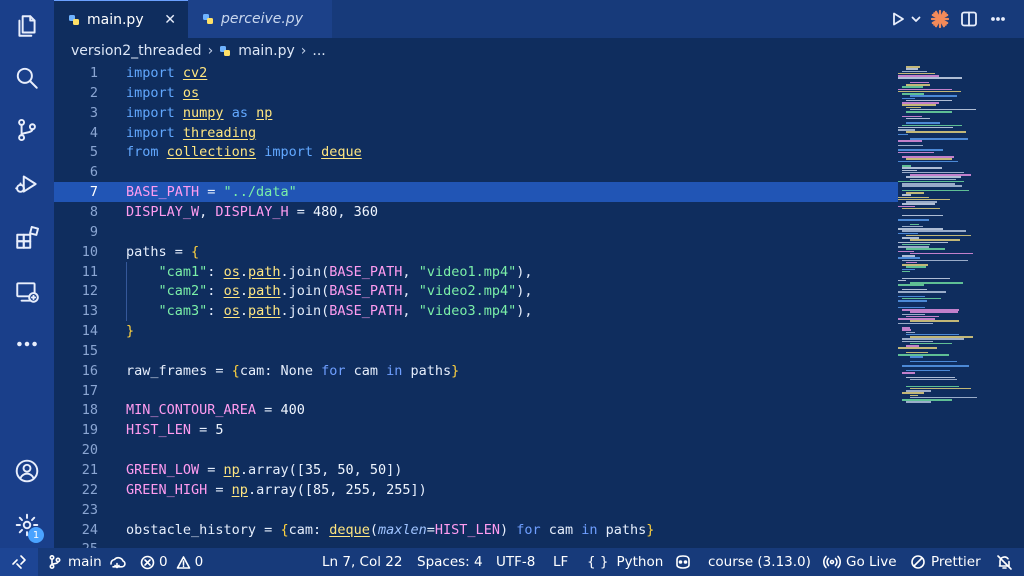 The height and width of the screenshot is (576, 1024). I want to click on code-line: 3 import numpy as np, so click(476, 113).